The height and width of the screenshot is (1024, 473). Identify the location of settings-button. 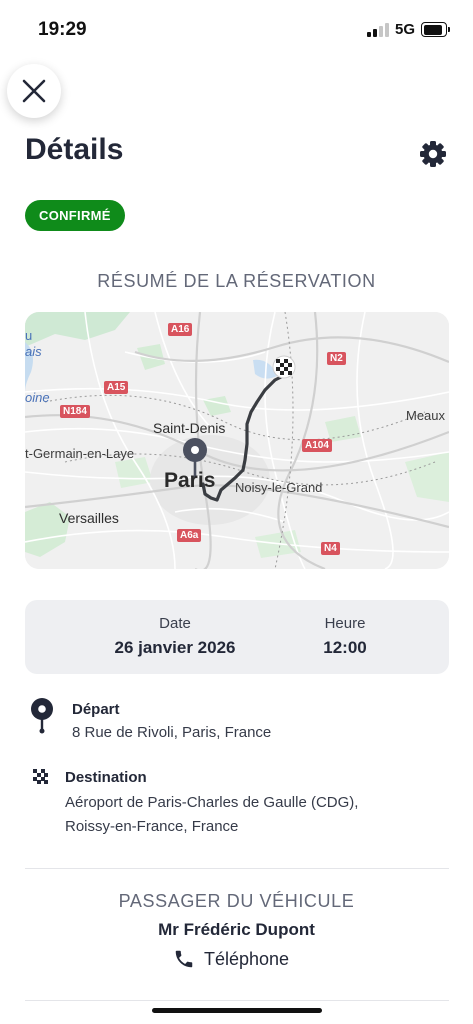
(433, 154).